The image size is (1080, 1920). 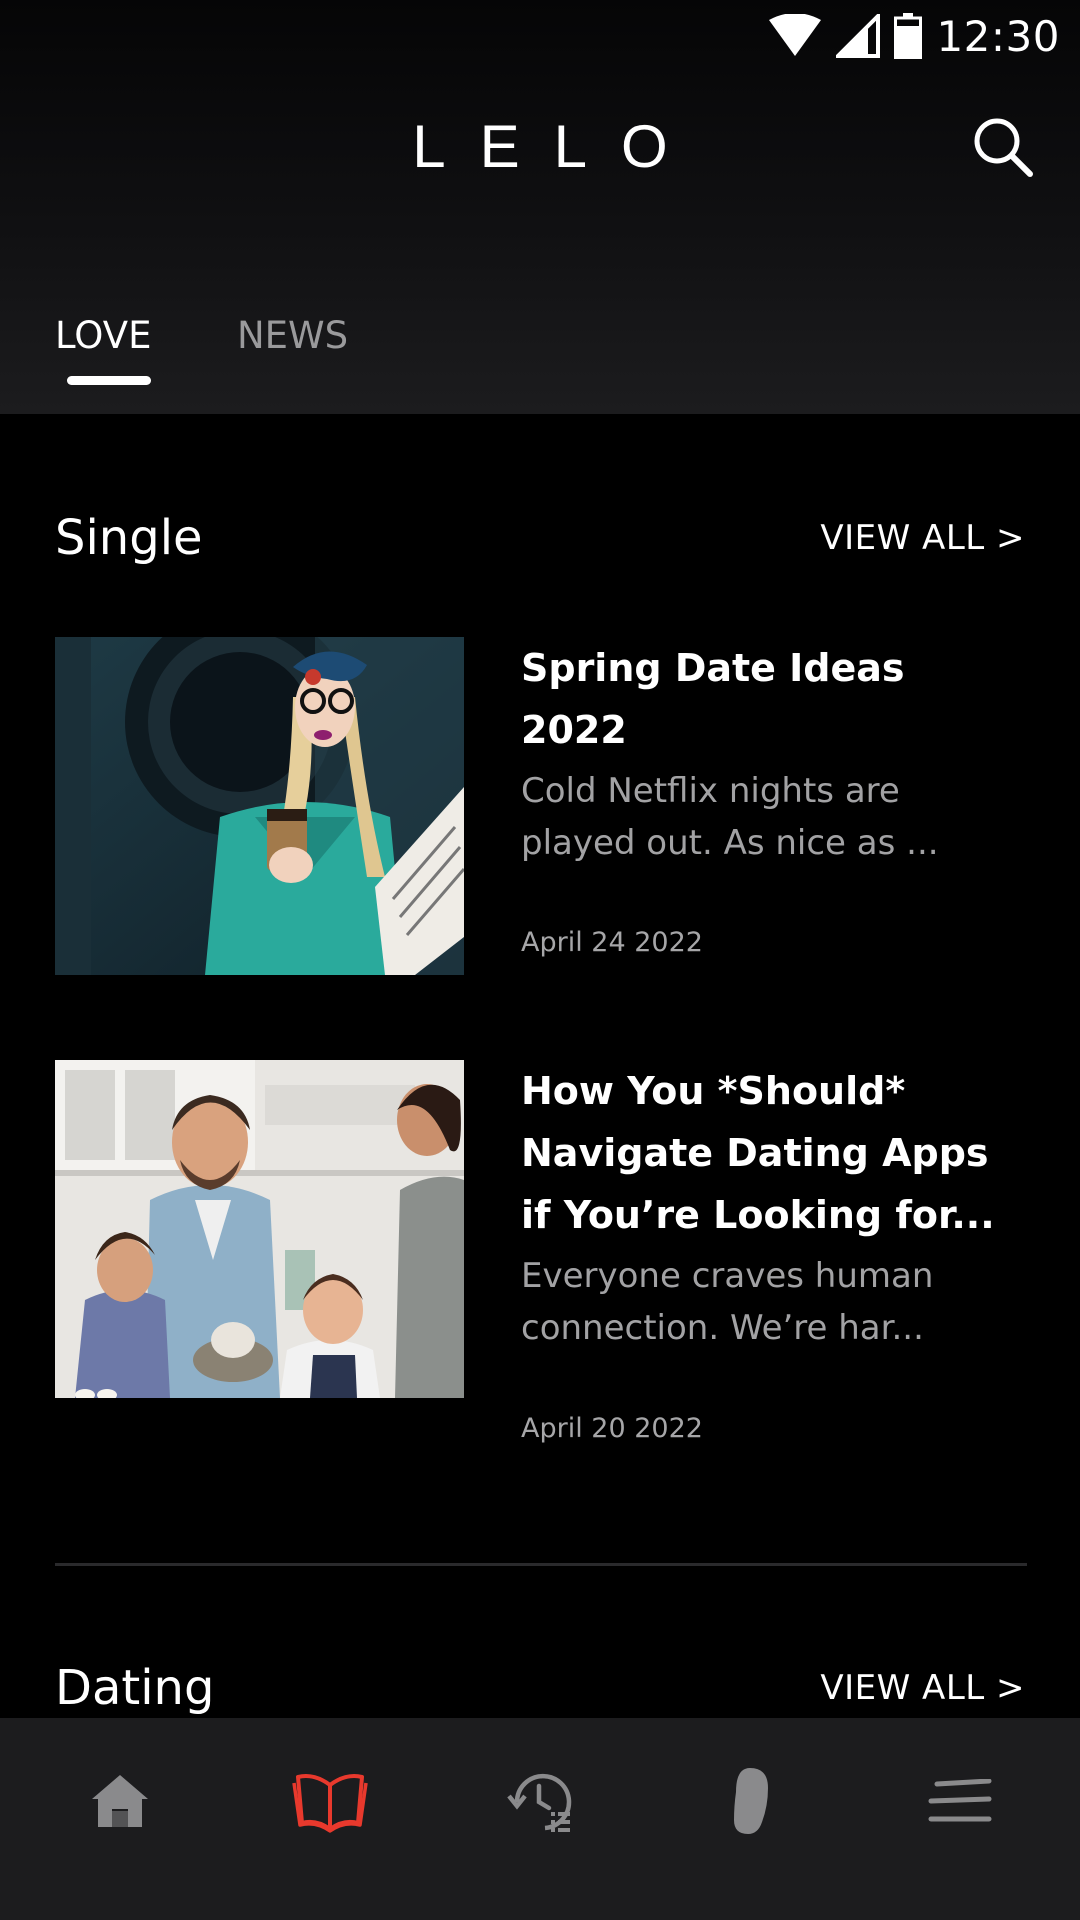 I want to click on status-icons: 12:30, so click(x=914, y=36).